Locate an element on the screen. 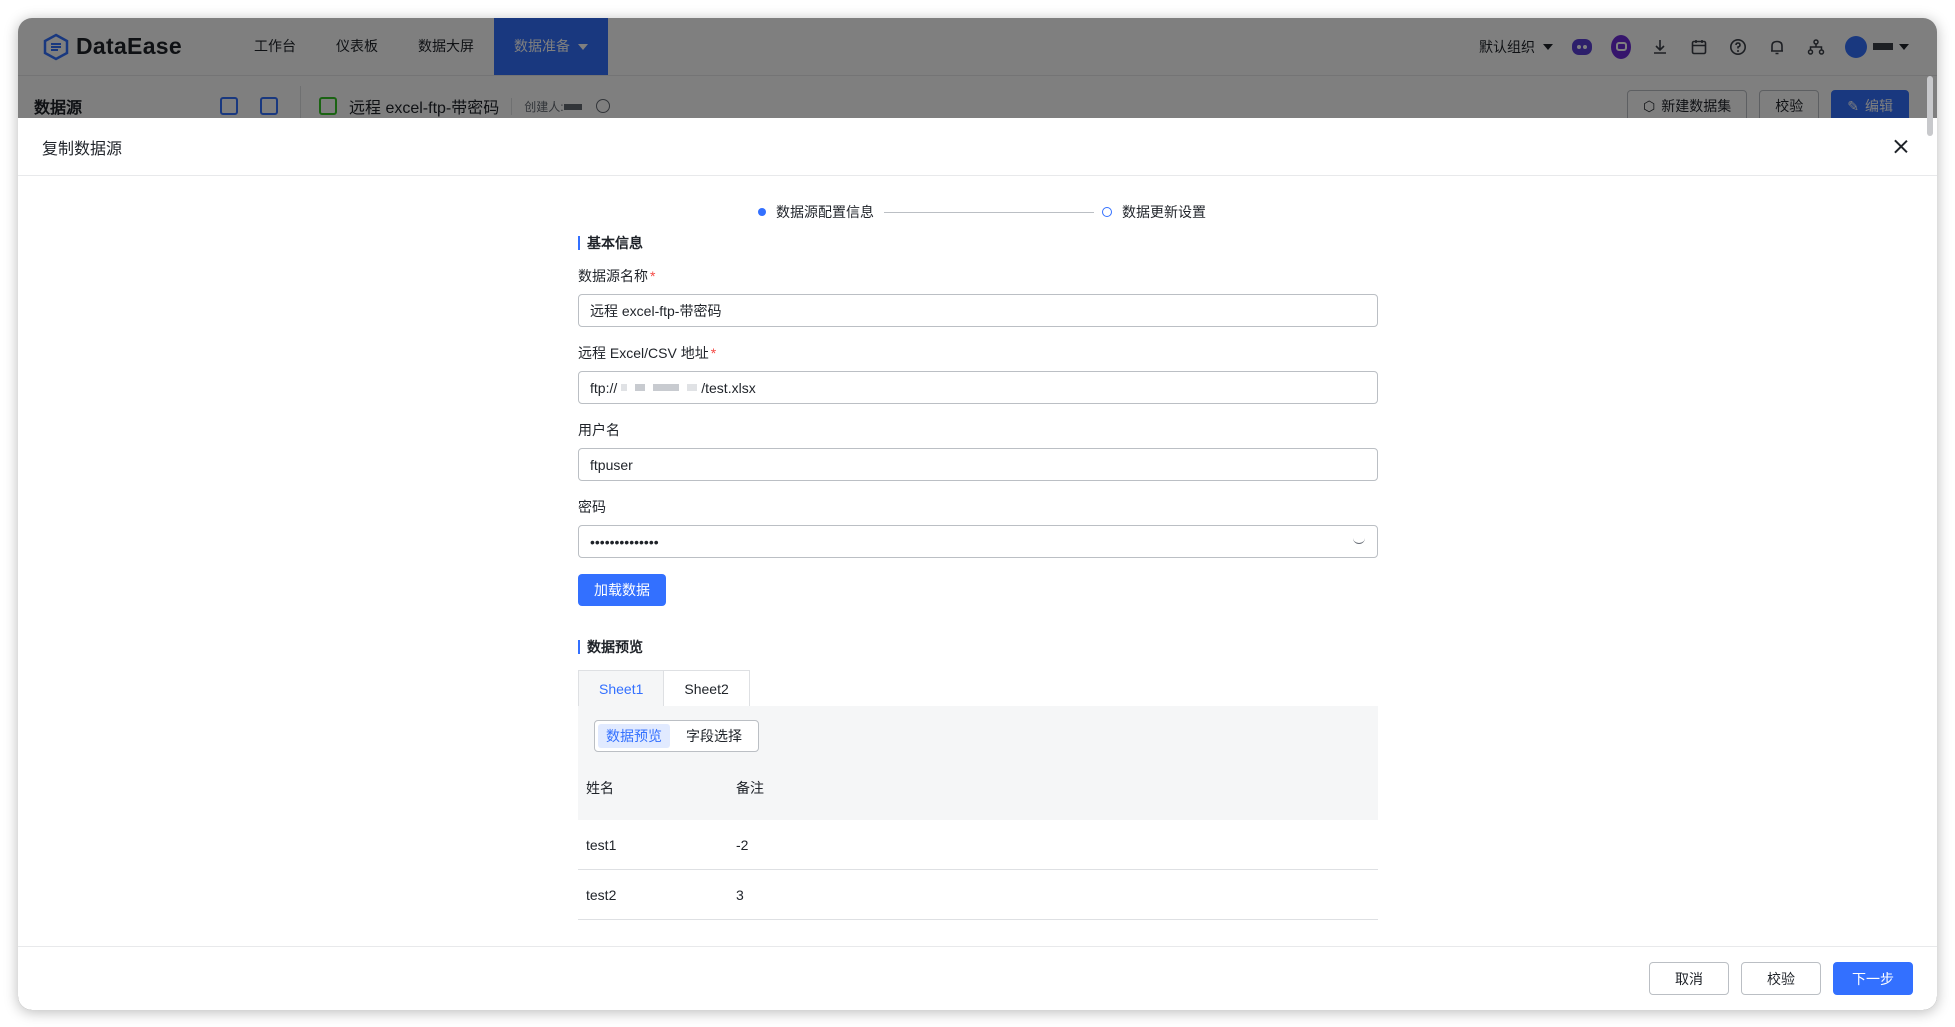  password-input: •••••••••••••• is located at coordinates (978, 541).